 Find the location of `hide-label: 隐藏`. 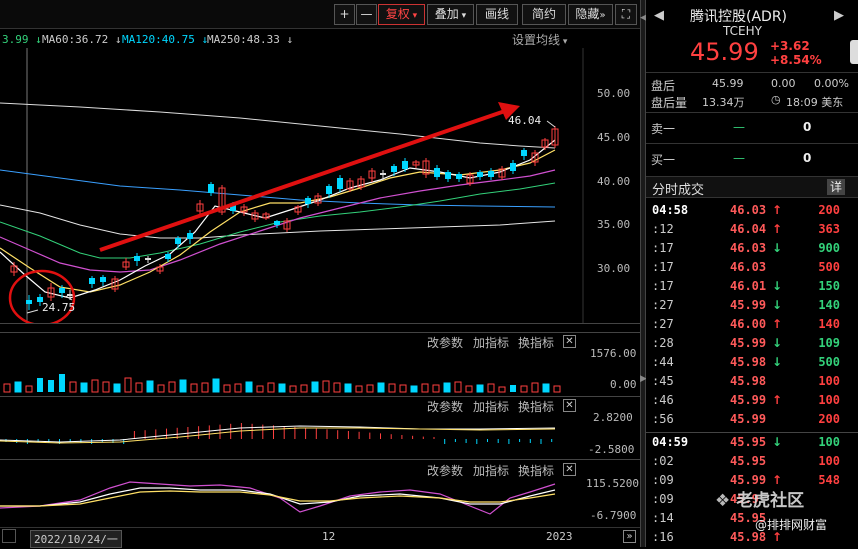

hide-label: 隐藏 is located at coordinates (587, 14).